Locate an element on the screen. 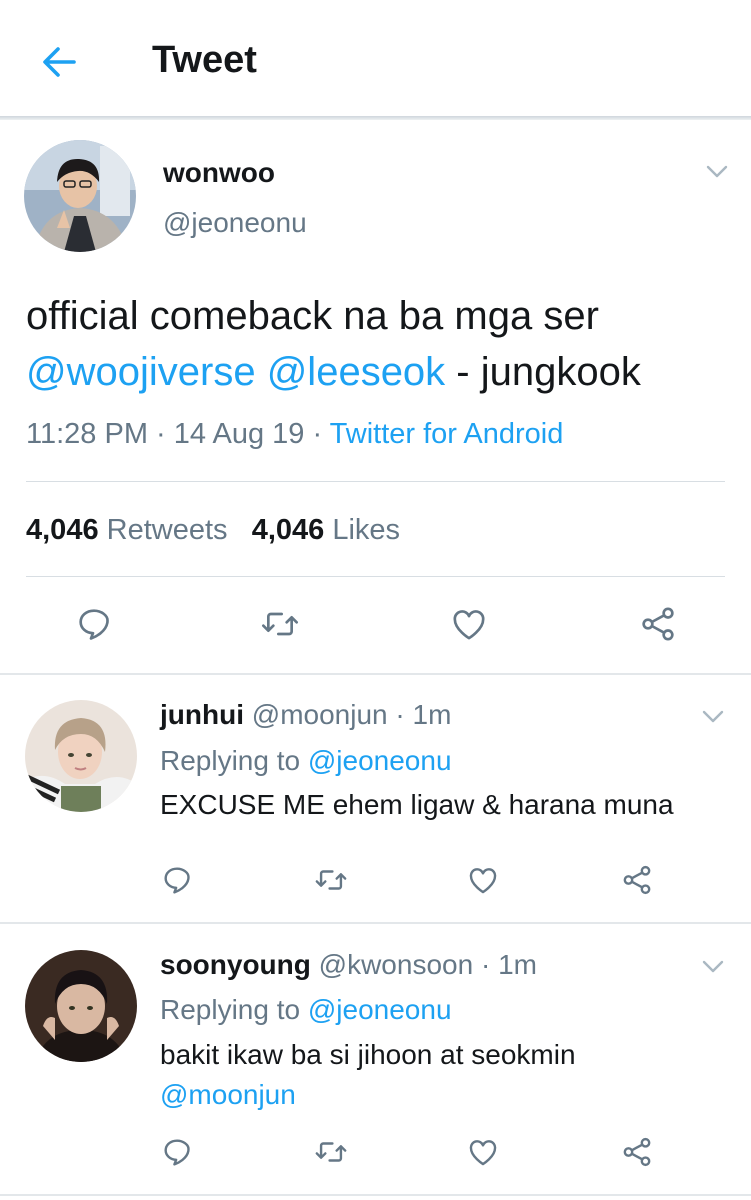 The image size is (751, 1200). reply-author-name: junhui is located at coordinates (202, 714).